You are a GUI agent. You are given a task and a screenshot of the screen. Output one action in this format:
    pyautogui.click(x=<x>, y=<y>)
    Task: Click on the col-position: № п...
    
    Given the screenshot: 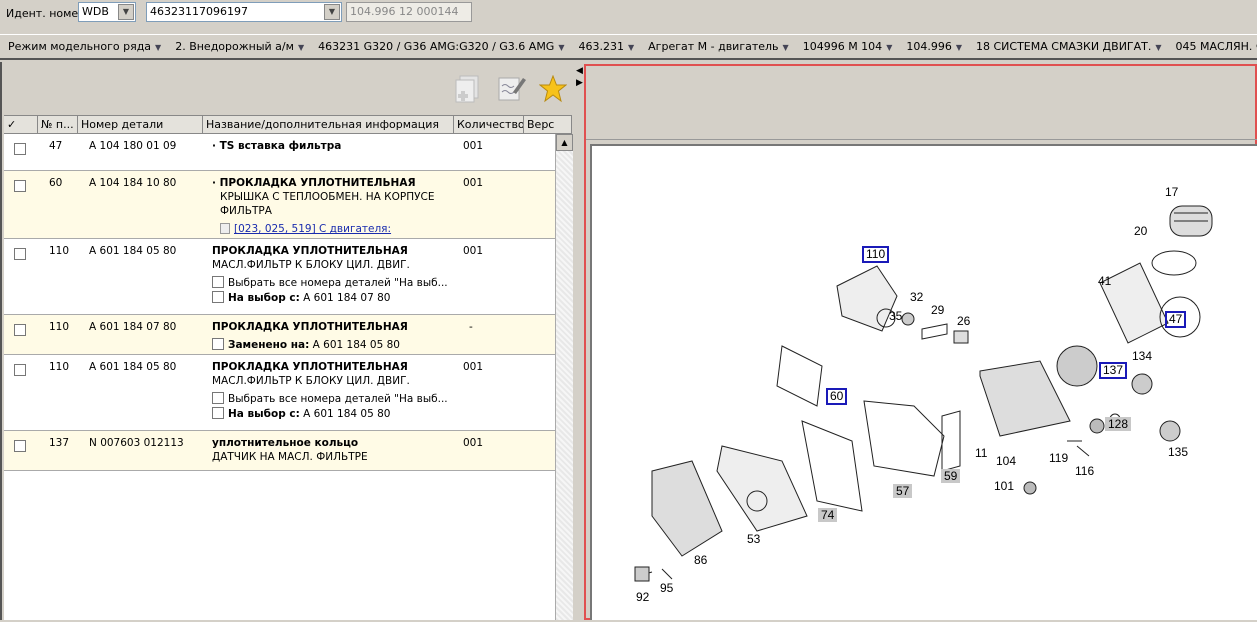 What is the action you would take?
    pyautogui.click(x=58, y=125)
    